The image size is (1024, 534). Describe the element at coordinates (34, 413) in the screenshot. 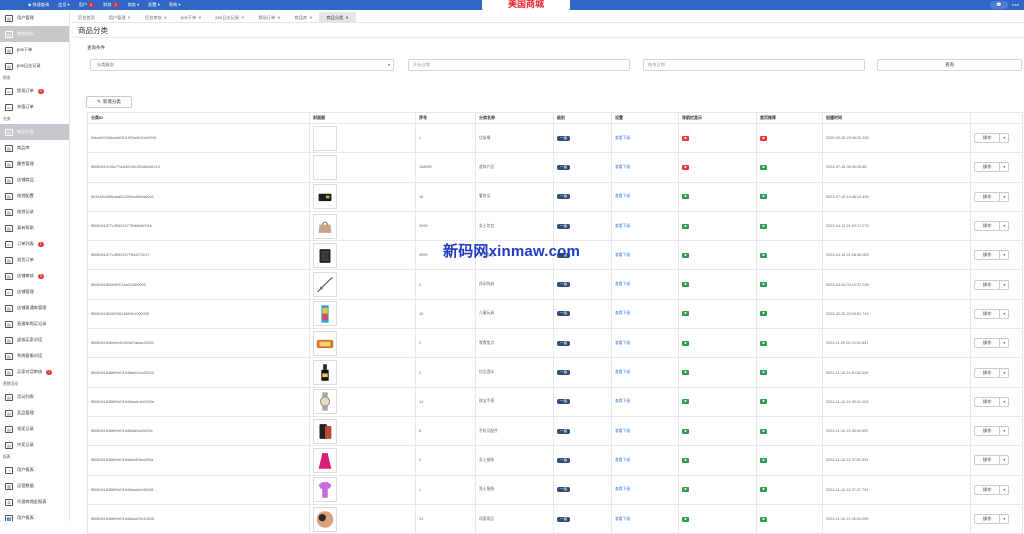

I see `sidebar-item: ▤ 奖品管理` at that location.